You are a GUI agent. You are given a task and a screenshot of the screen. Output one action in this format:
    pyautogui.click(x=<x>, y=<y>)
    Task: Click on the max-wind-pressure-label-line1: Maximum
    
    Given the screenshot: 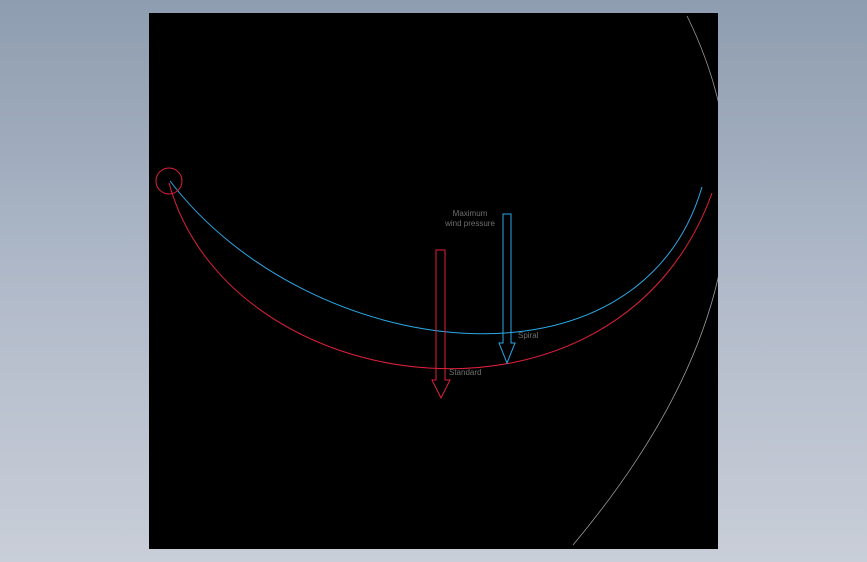 What is the action you would take?
    pyautogui.click(x=470, y=213)
    